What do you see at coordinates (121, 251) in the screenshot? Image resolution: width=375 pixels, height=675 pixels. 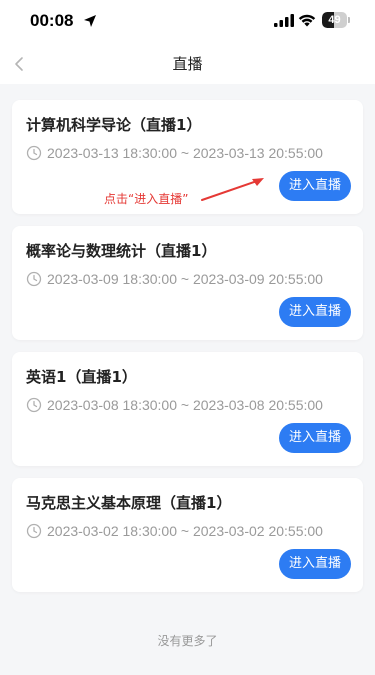 I see `course-title: 概率论与数理统计（直播1）` at bounding box center [121, 251].